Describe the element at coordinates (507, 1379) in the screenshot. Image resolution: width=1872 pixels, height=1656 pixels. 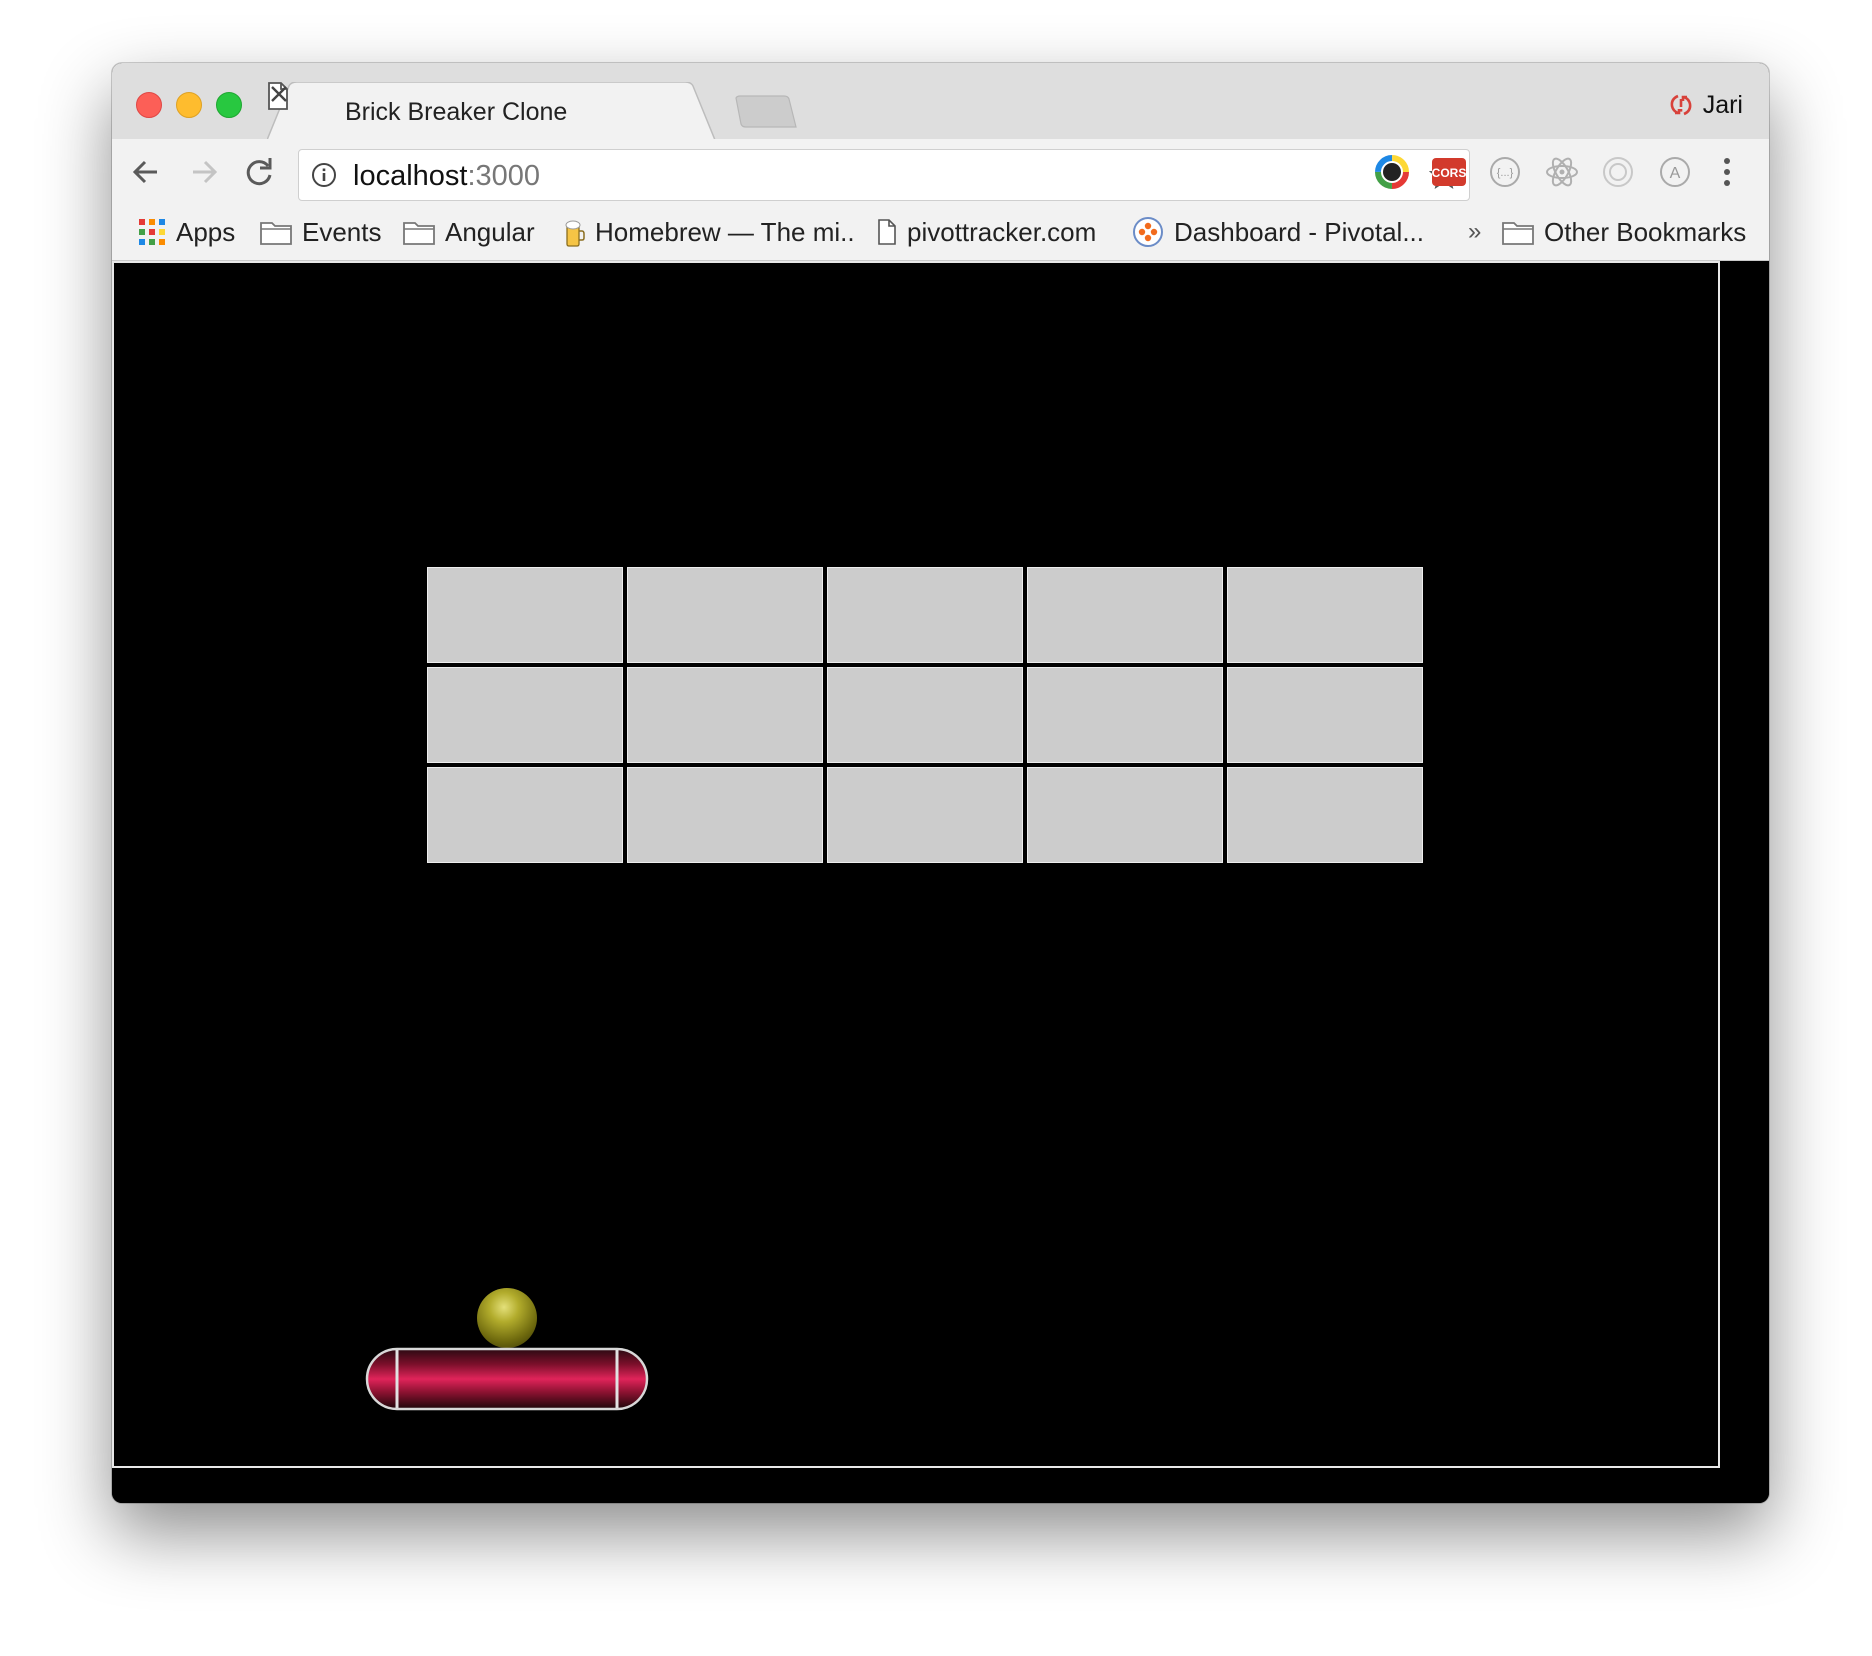
I see `paddle` at that location.